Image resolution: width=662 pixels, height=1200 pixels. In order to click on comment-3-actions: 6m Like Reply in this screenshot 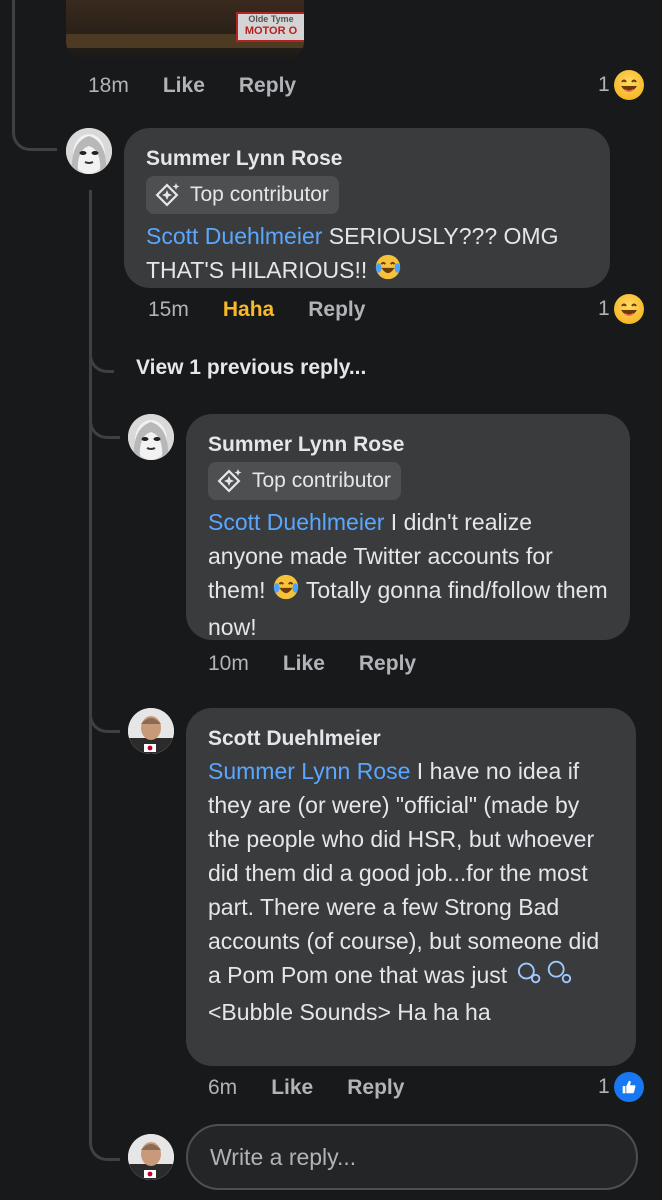, I will do `click(323, 1088)`.